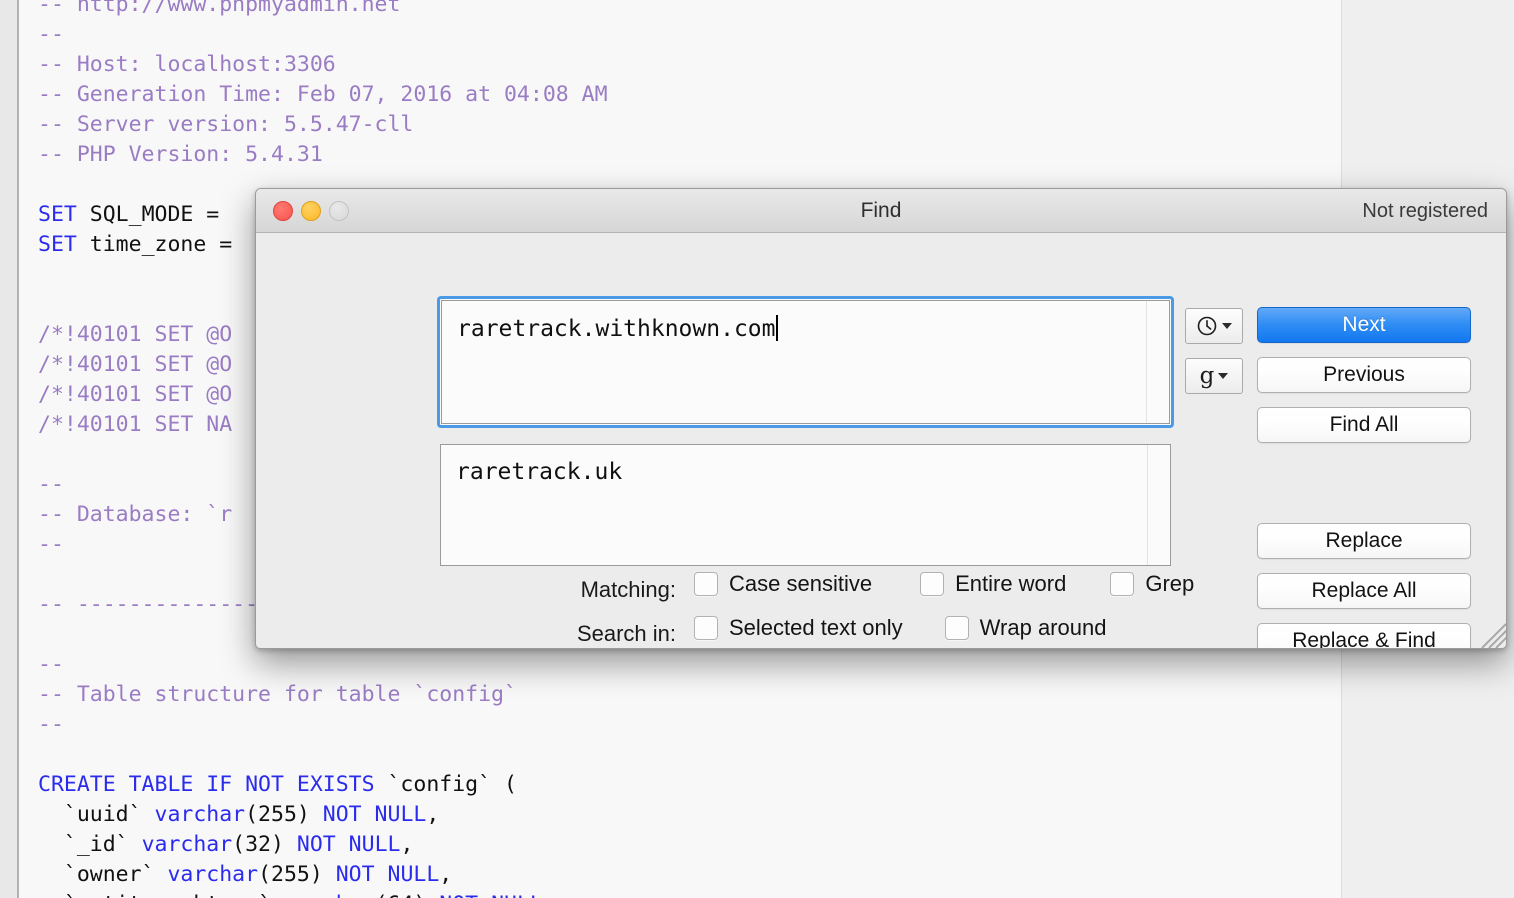  What do you see at coordinates (1364, 635) in the screenshot?
I see `replace-and-find-button: Replace & Find` at bounding box center [1364, 635].